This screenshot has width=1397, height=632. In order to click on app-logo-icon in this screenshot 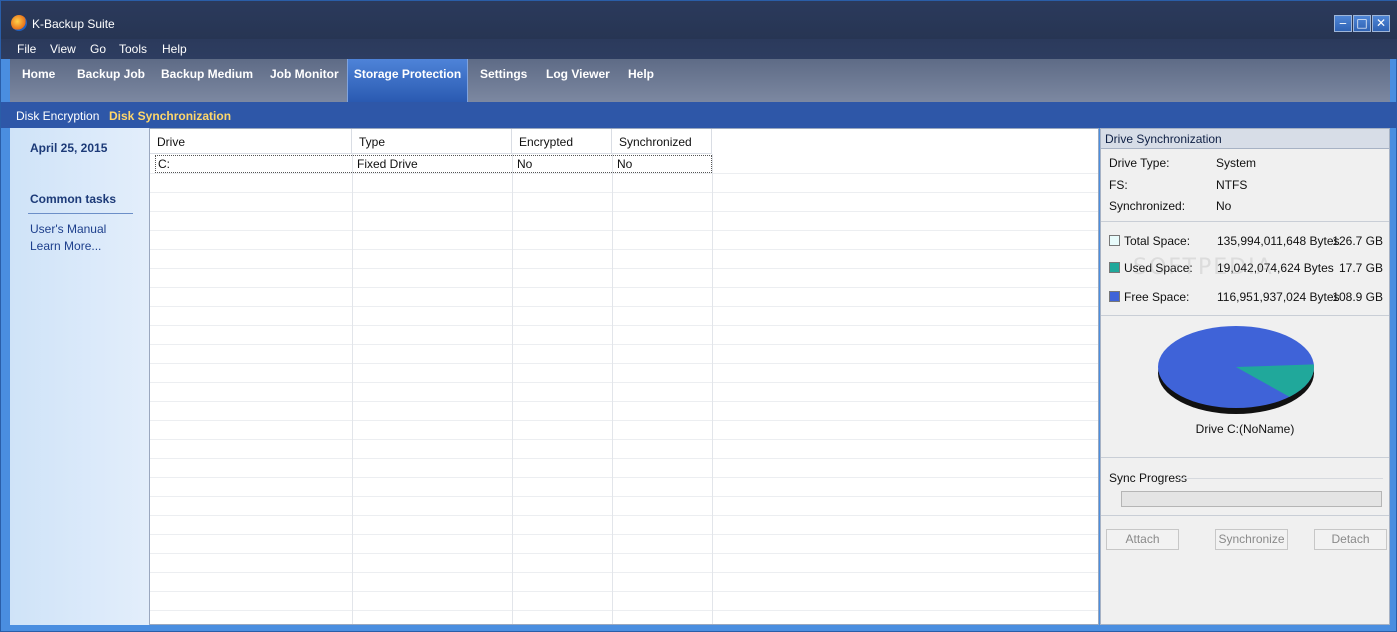, I will do `click(19, 23)`.